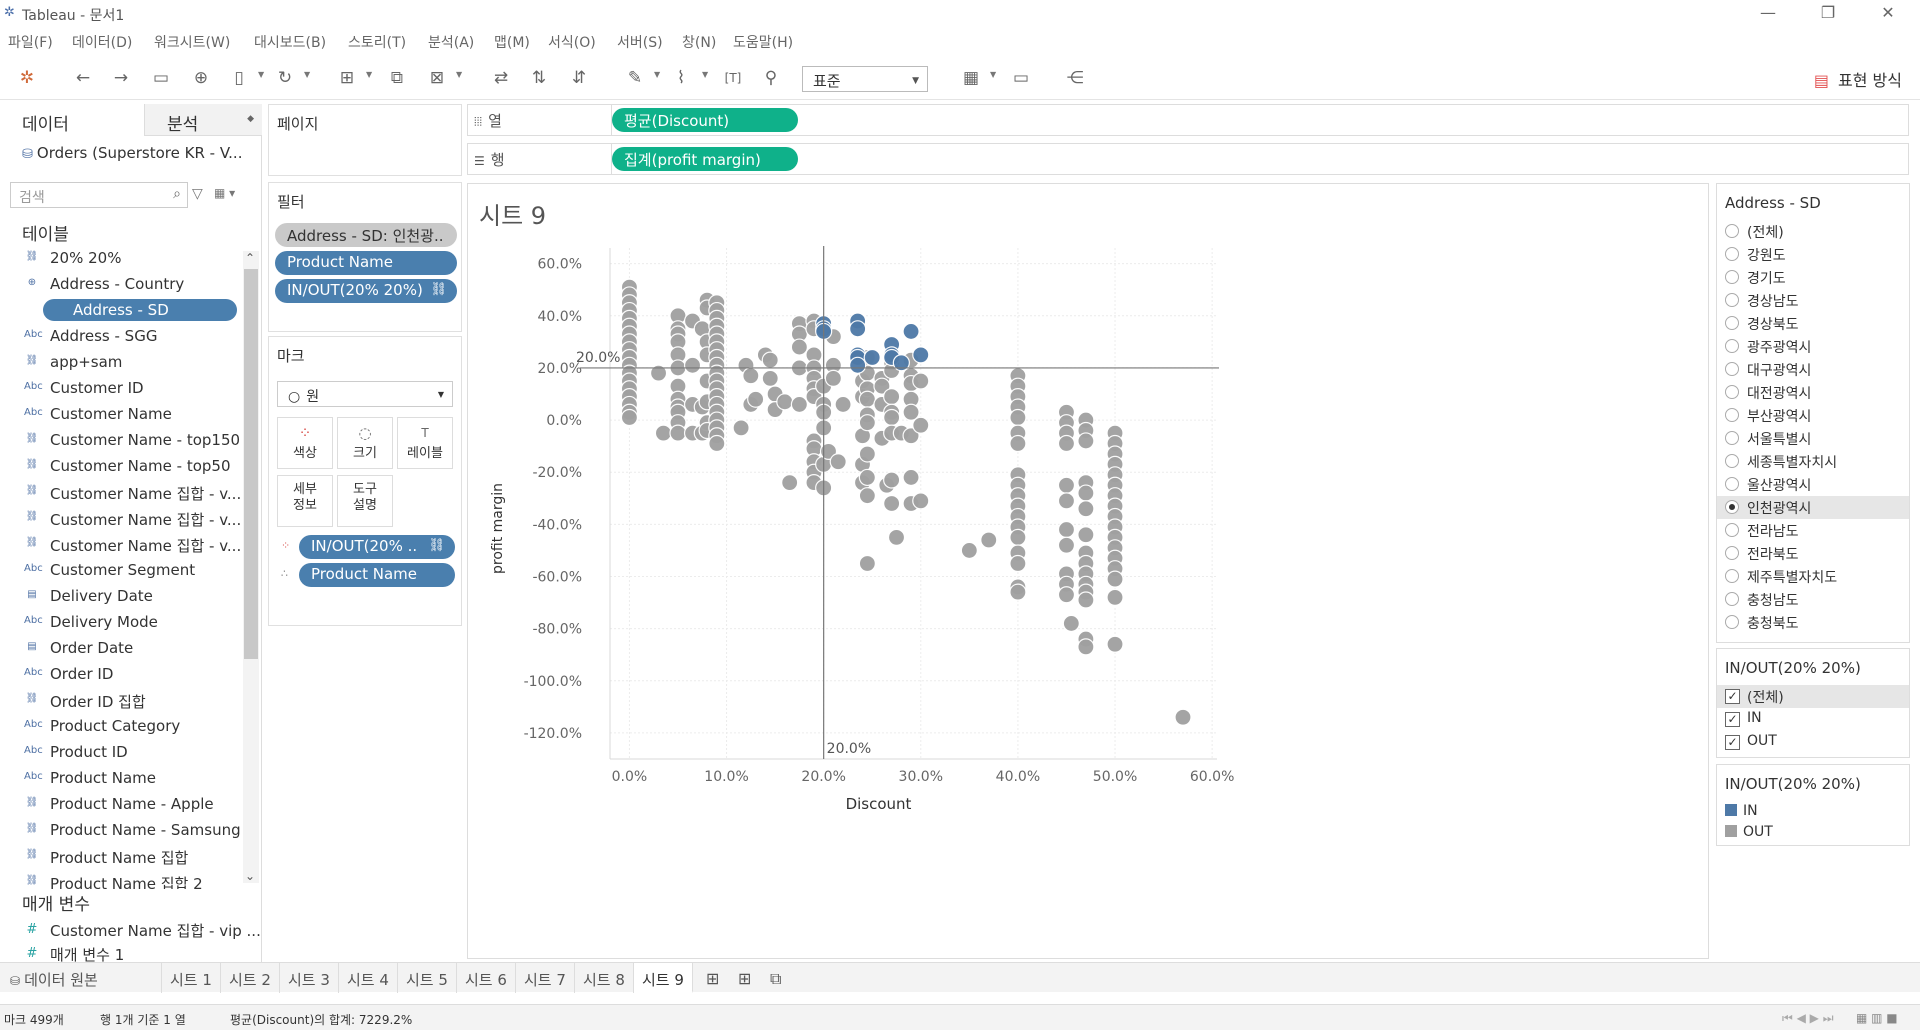 The image size is (1920, 1030). What do you see at coordinates (1075, 78) in the screenshot?
I see `share-icon: ⋲` at bounding box center [1075, 78].